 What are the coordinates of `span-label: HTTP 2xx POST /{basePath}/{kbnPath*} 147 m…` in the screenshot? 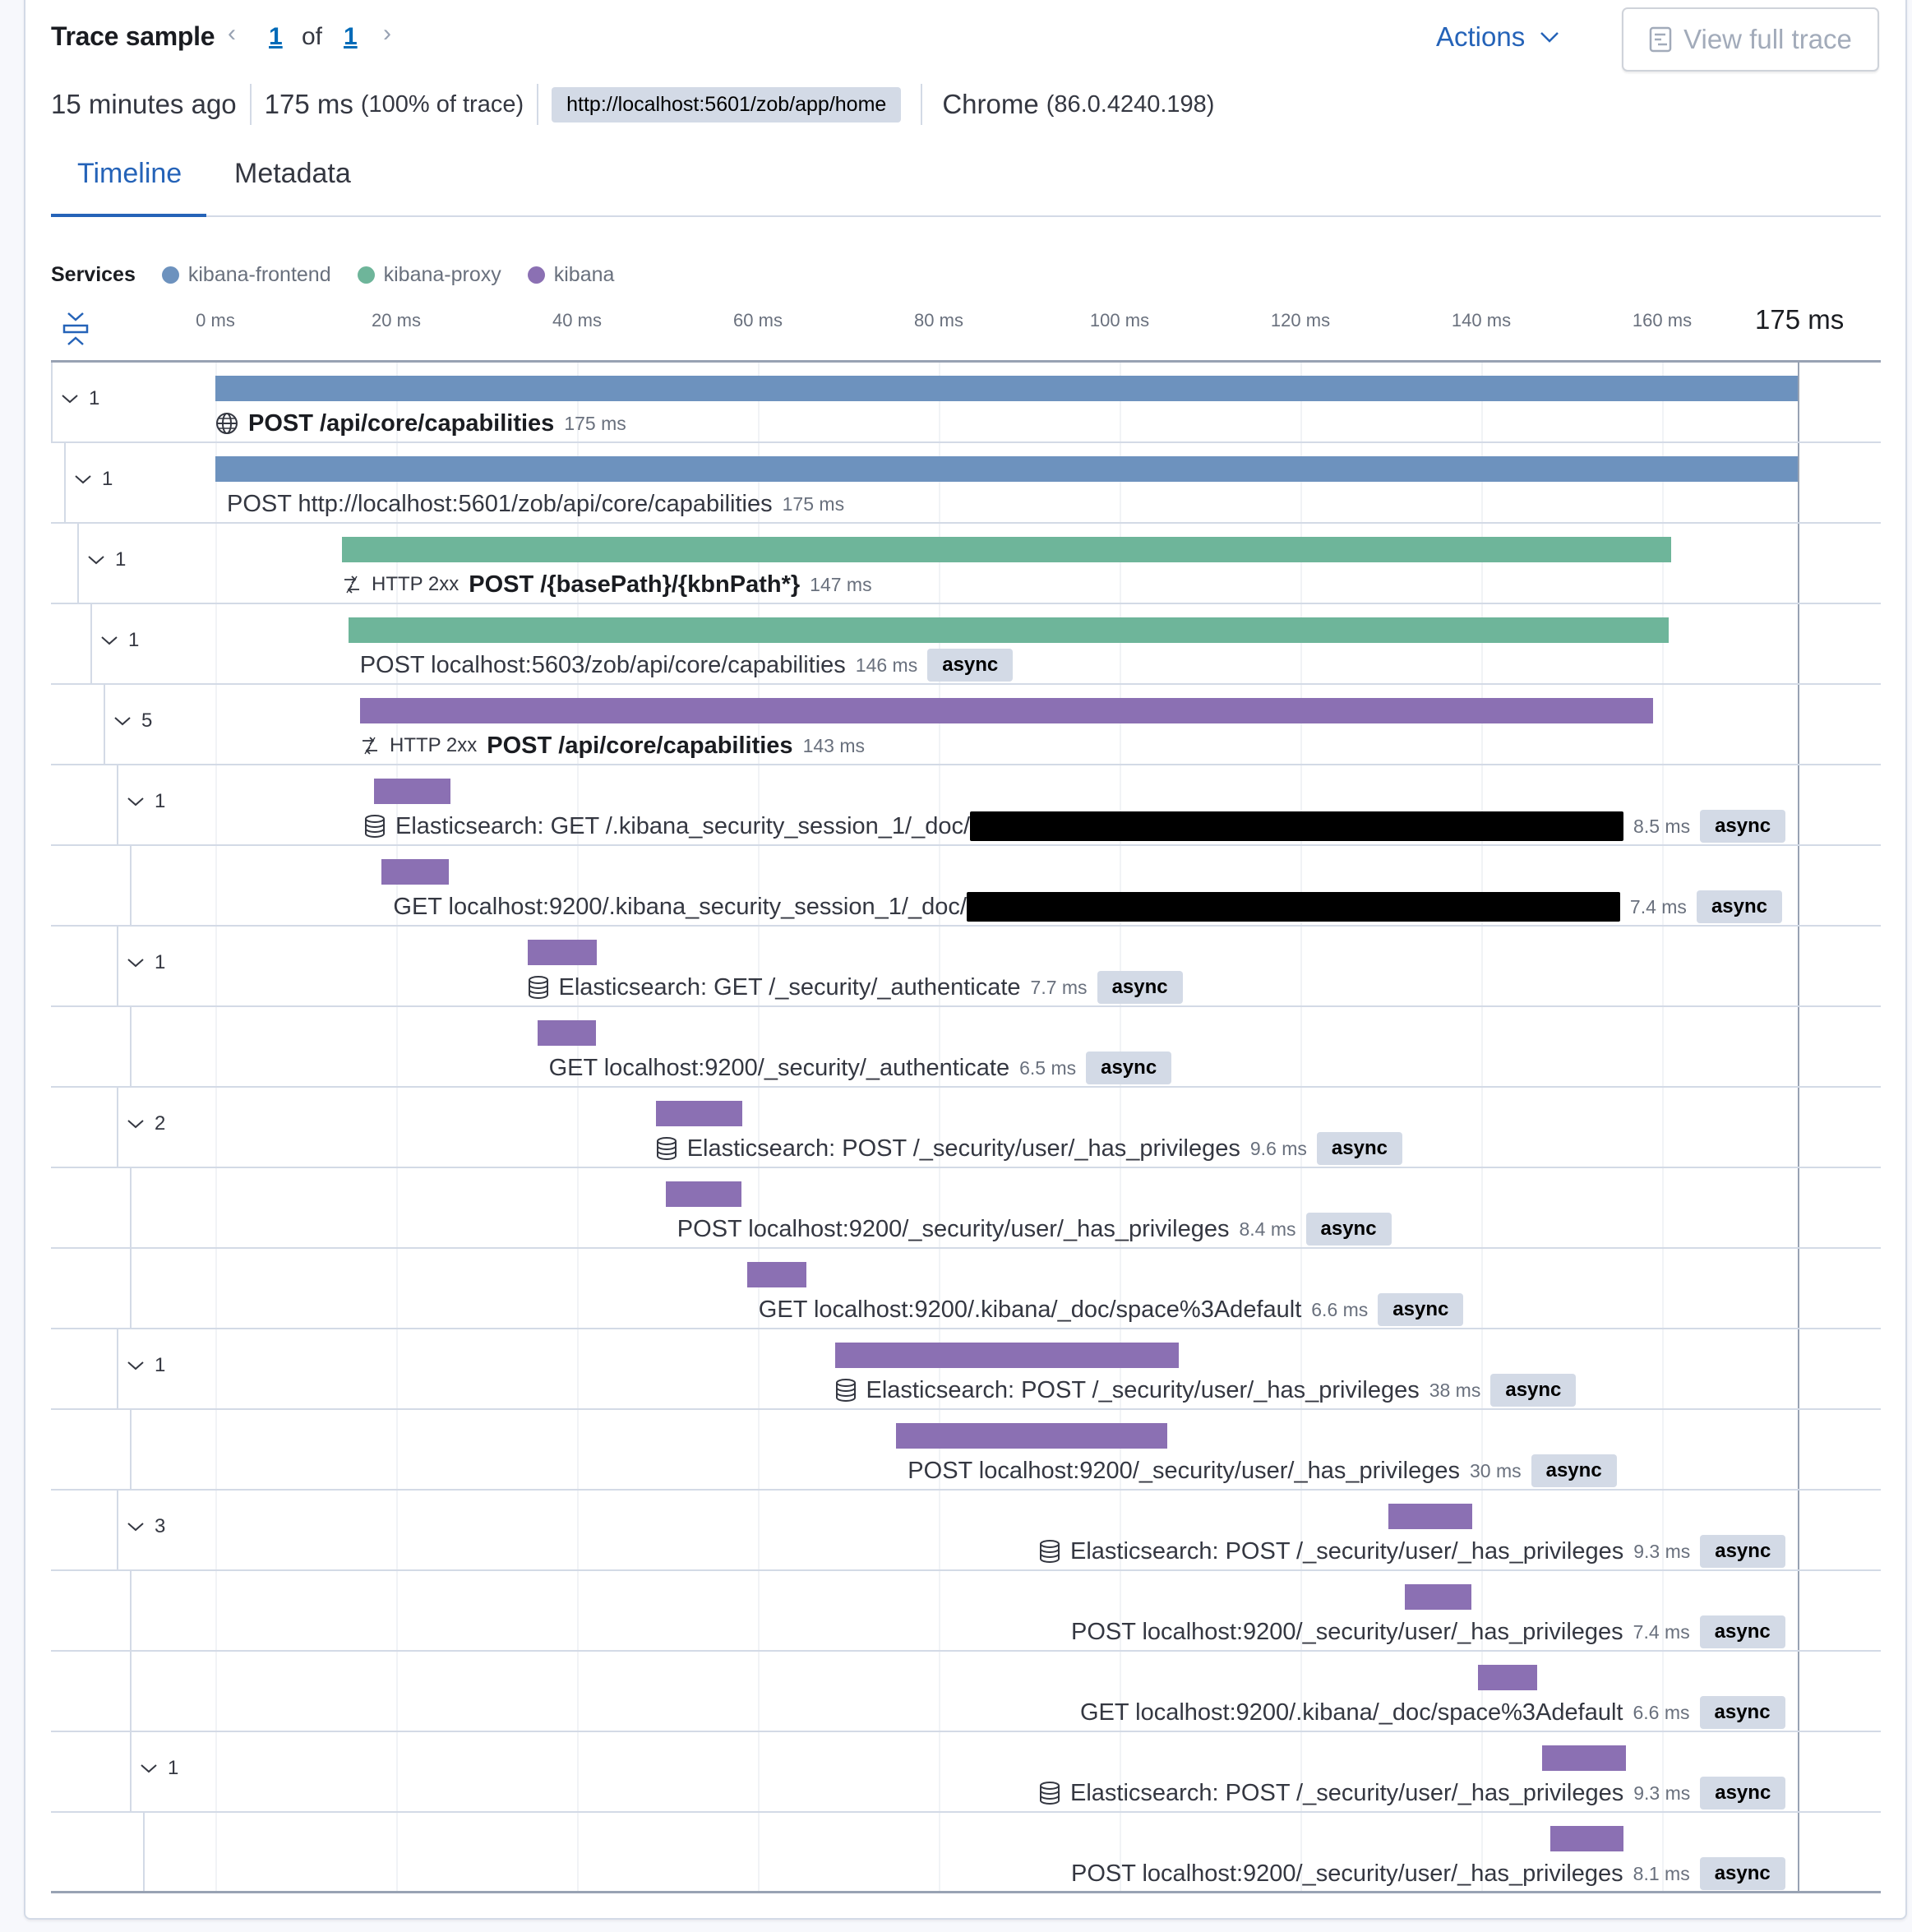 It's located at (607, 584).